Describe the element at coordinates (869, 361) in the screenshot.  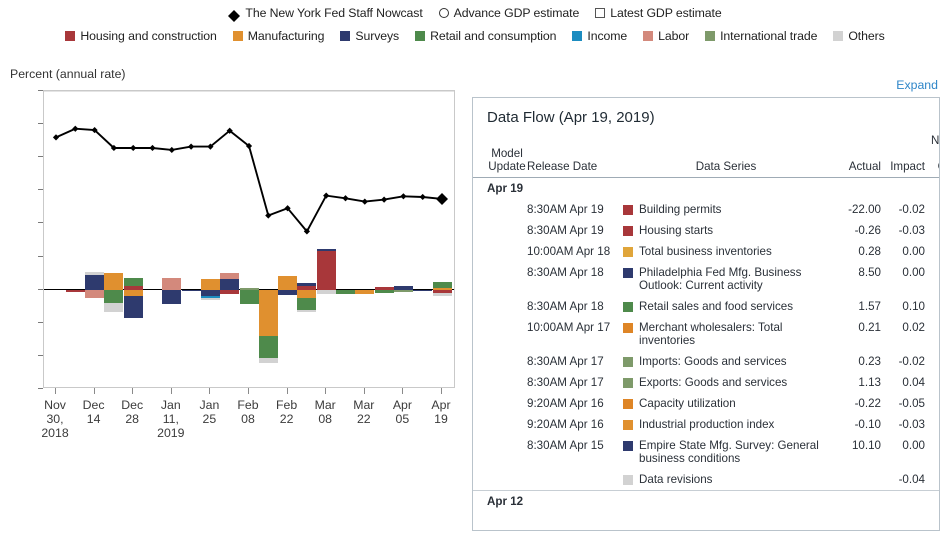
I see `row-actual: 0.23` at that location.